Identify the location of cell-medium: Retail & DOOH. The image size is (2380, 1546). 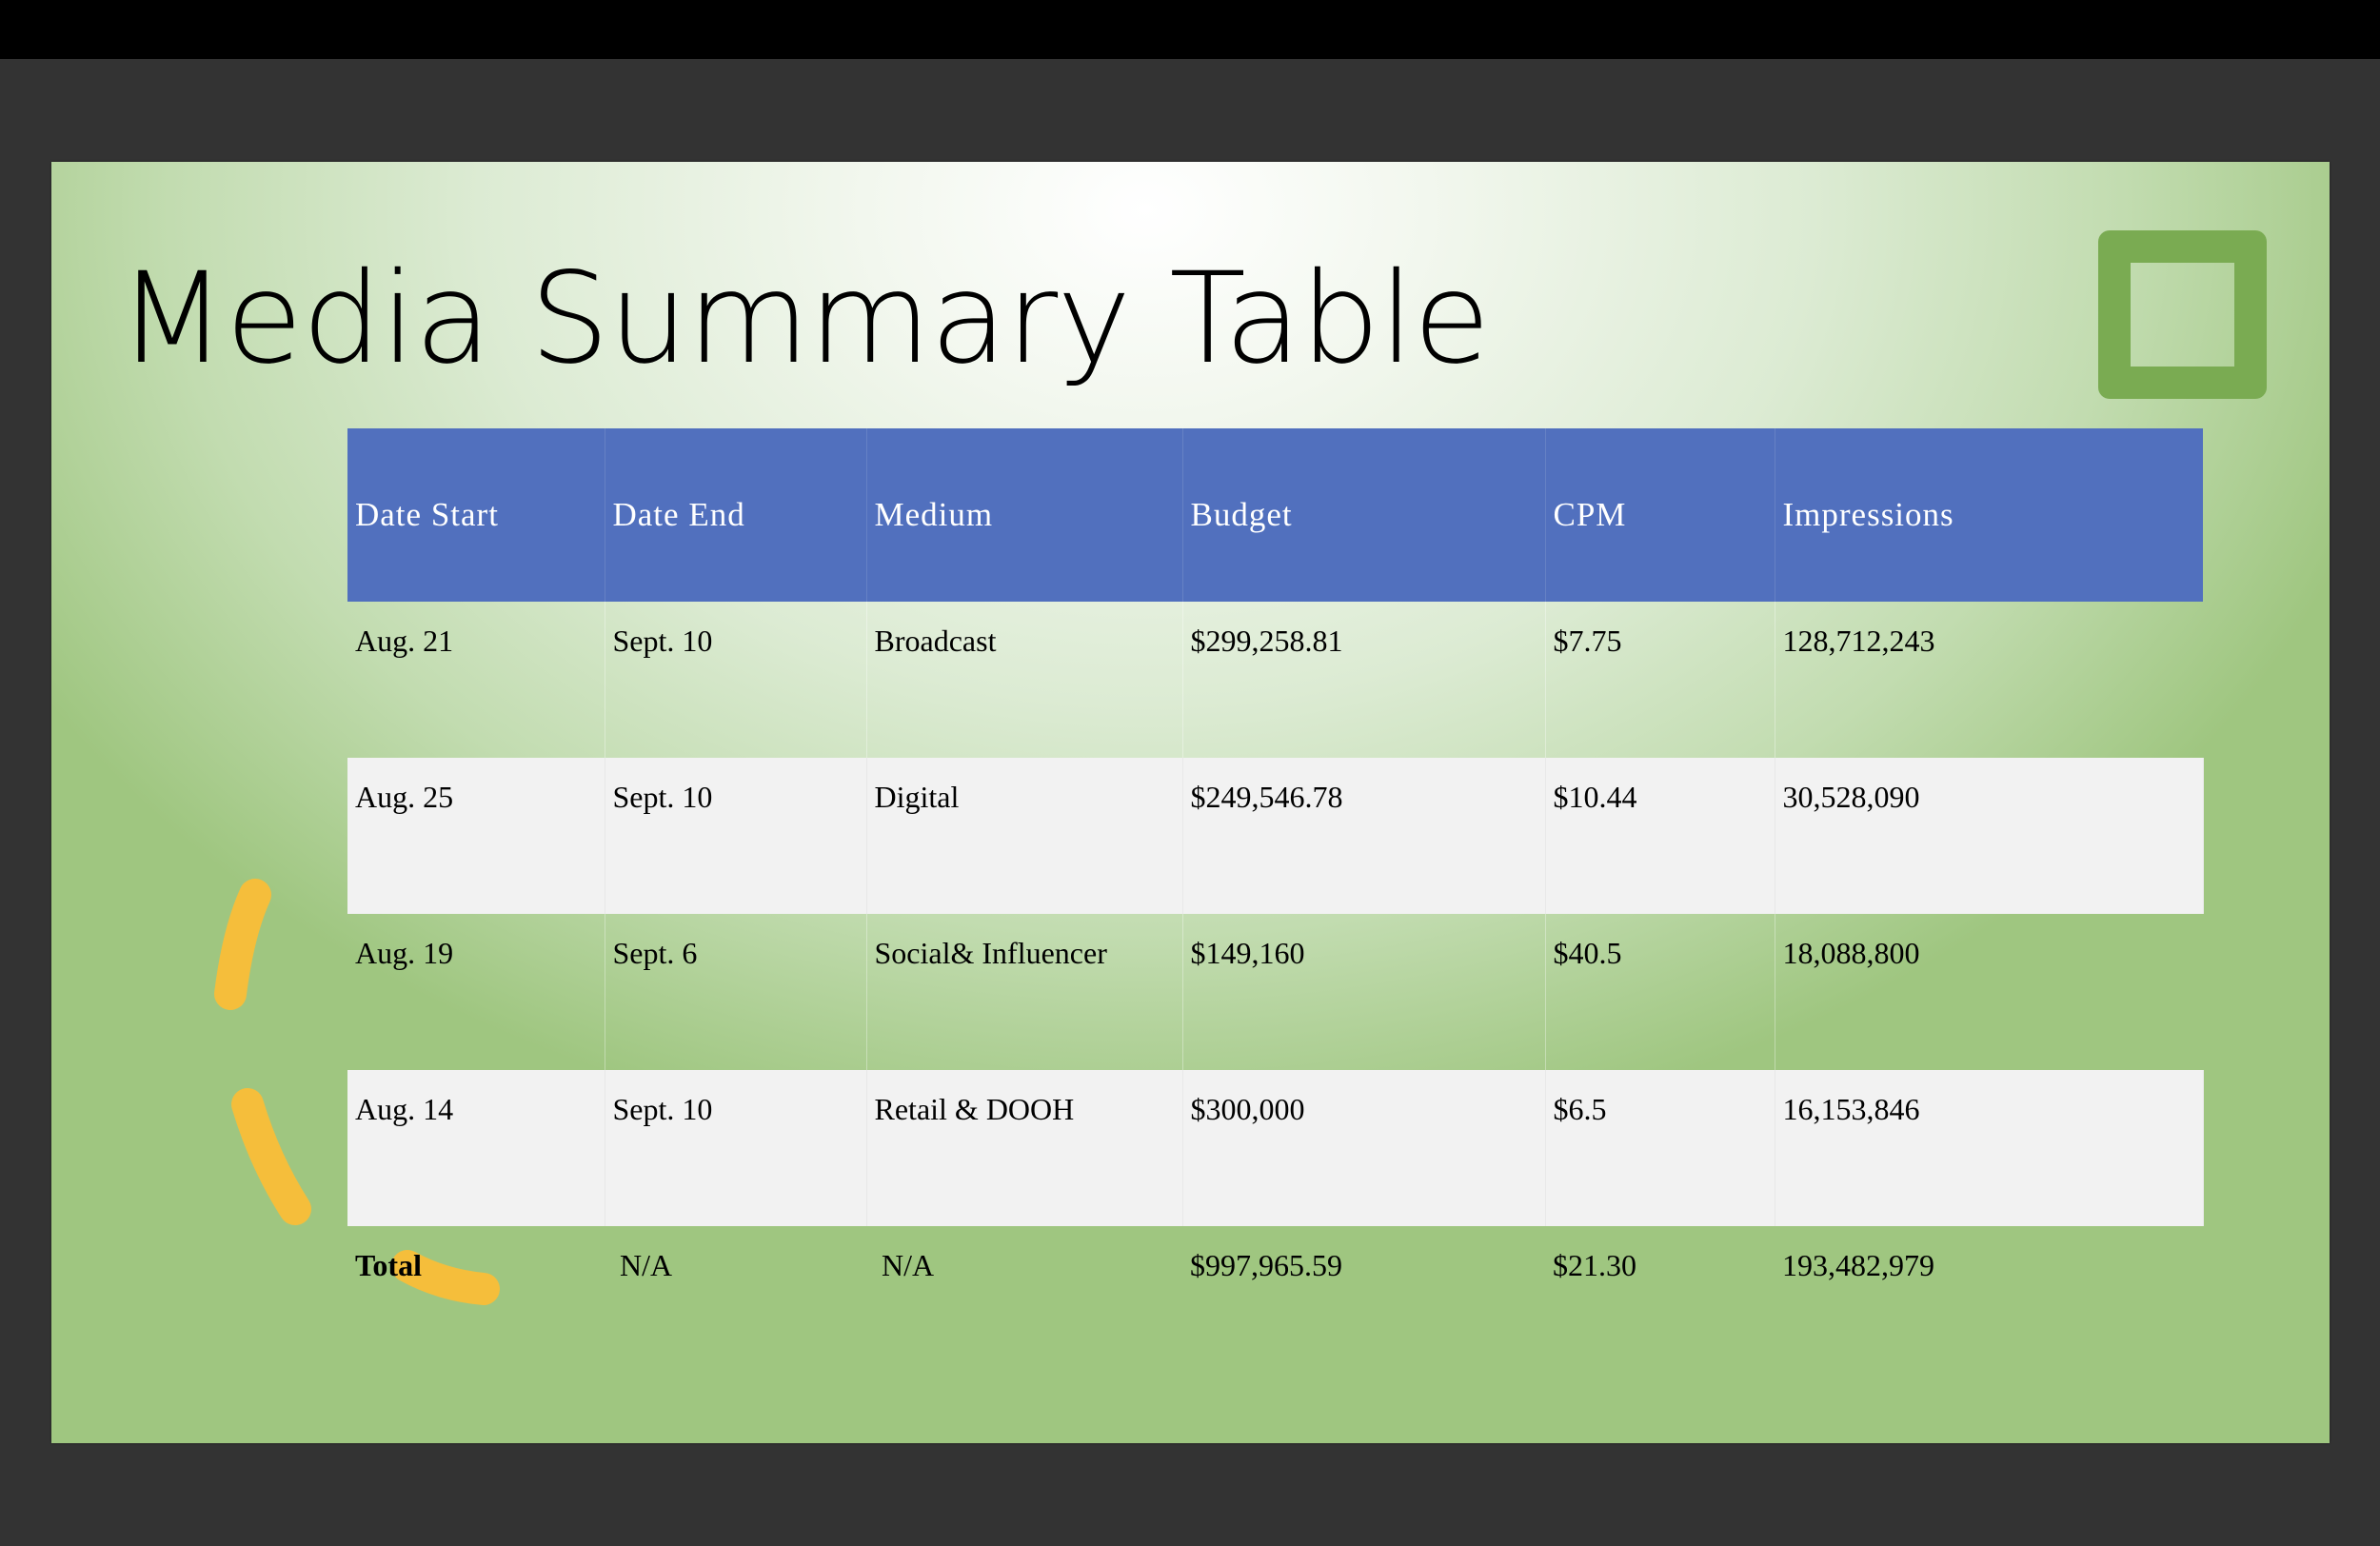
(1024, 1148).